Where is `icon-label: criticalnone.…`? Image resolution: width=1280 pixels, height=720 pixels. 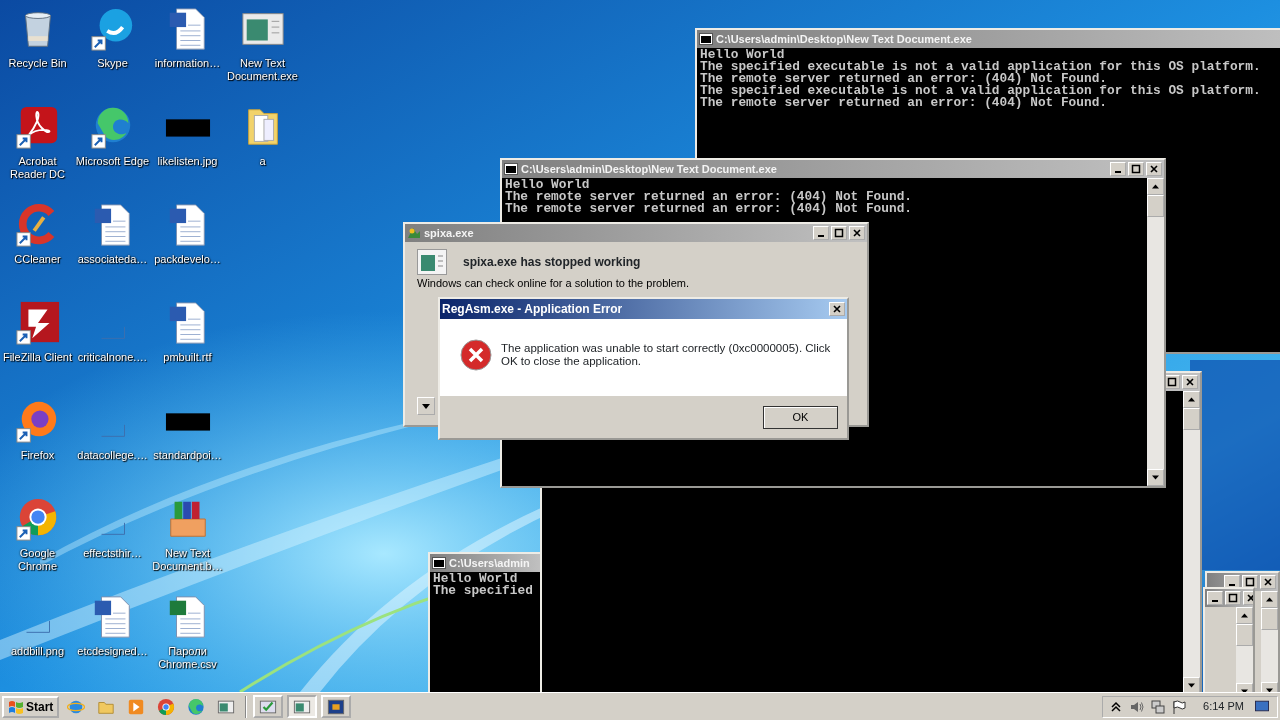
icon-label: criticalnone.… is located at coordinates (112, 357).